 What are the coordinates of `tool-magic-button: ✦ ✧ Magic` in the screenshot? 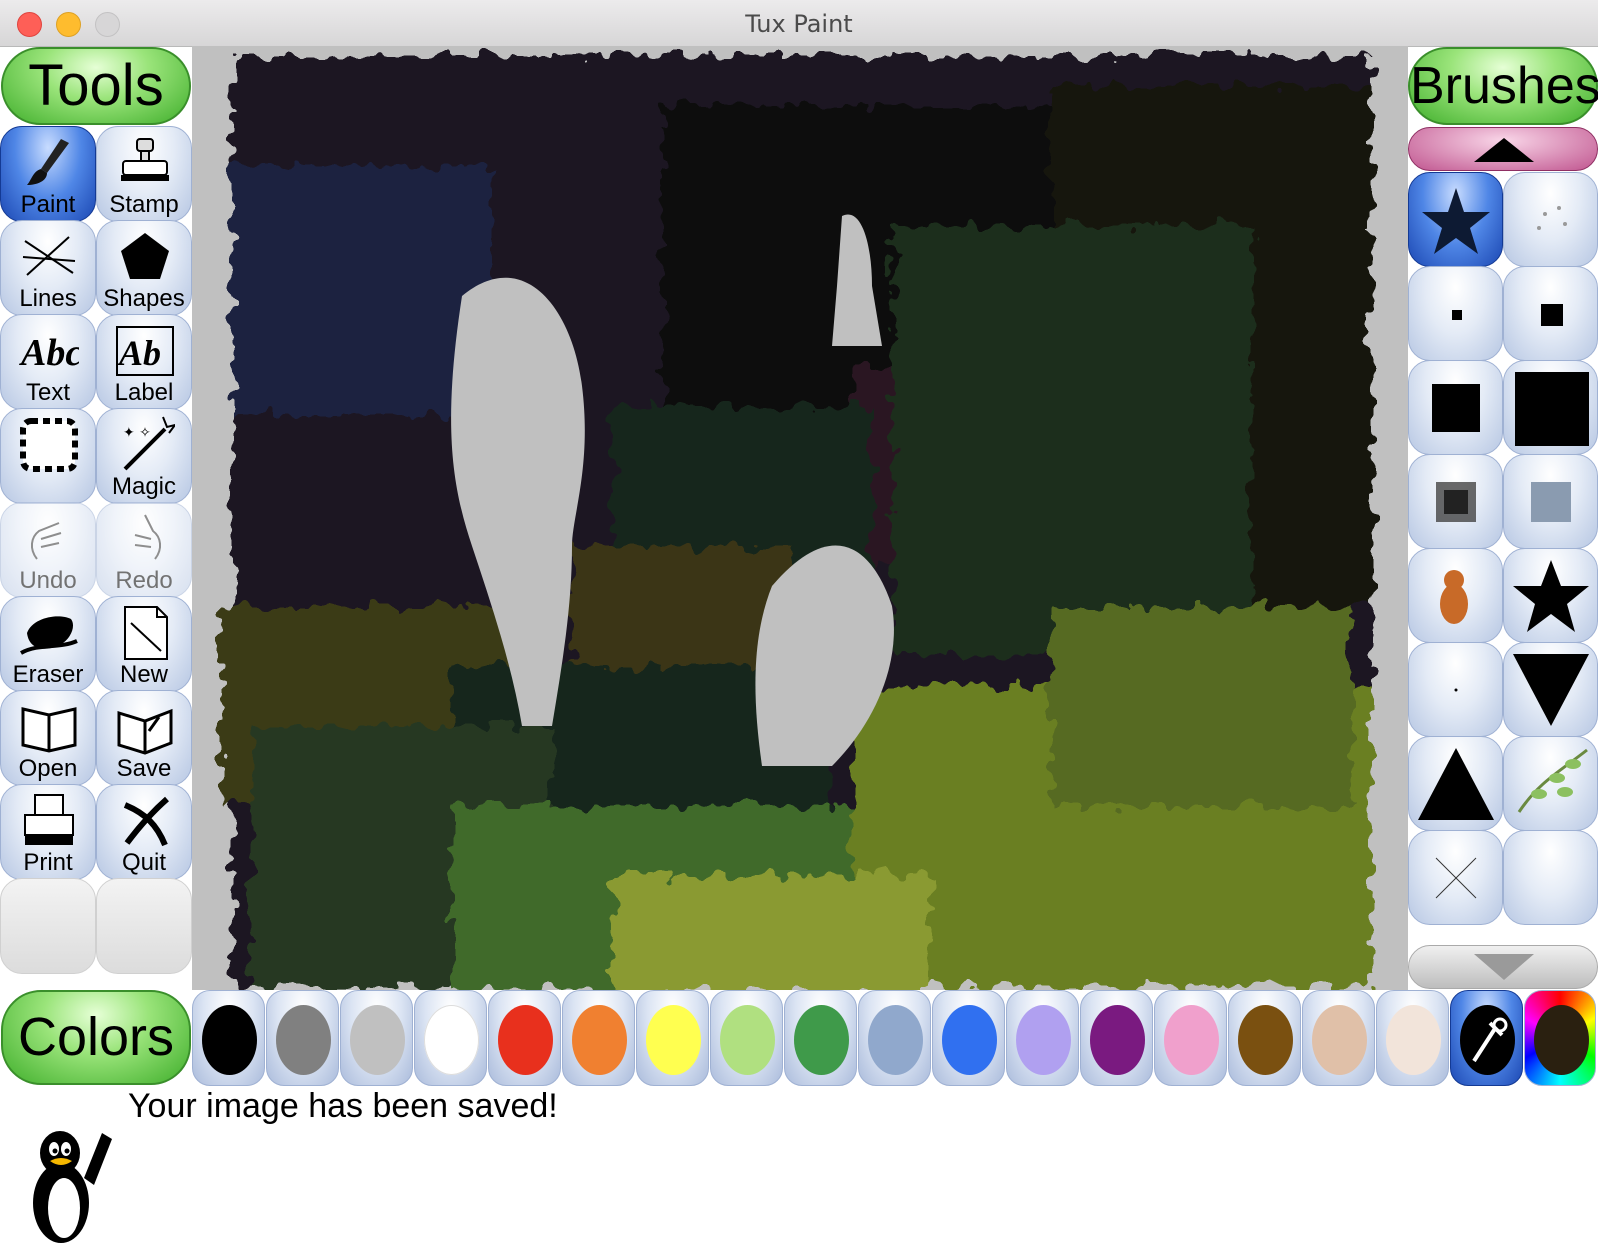 It's located at (144, 456).